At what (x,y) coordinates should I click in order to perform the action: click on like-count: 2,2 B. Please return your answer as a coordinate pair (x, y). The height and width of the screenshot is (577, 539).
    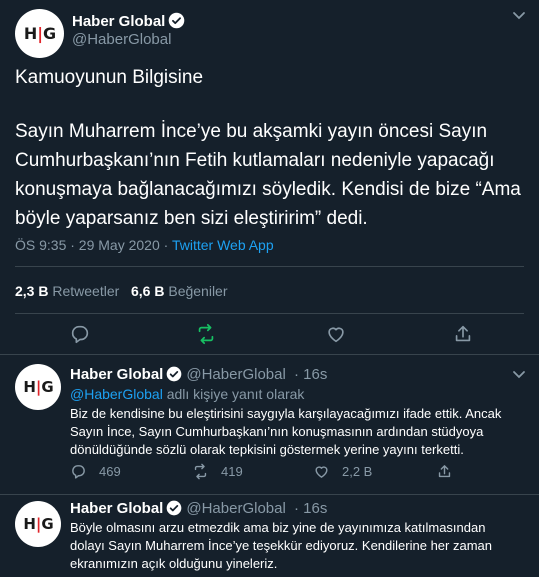
    Looking at the image, I should click on (357, 471).